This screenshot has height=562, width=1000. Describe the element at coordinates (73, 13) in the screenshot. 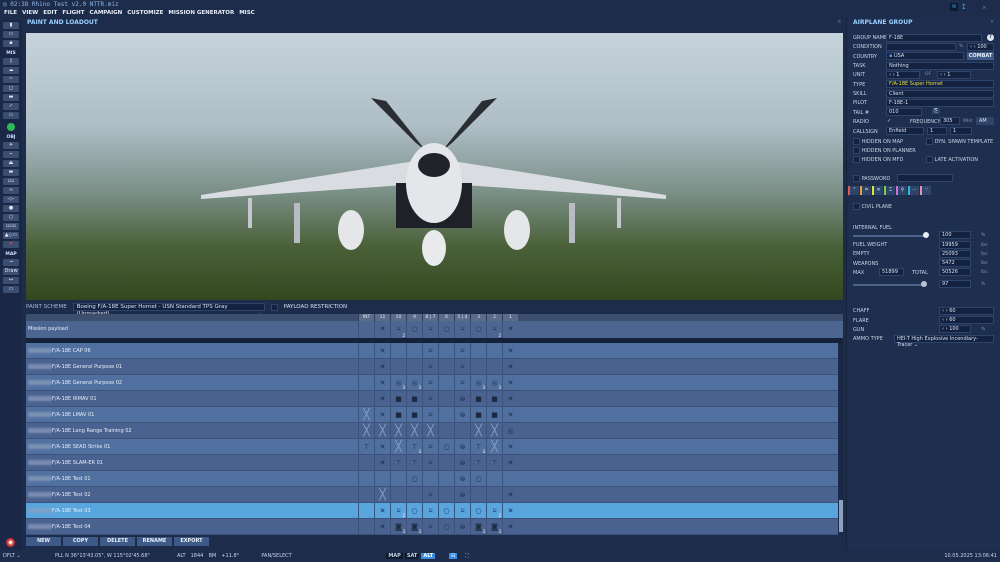

I see `menu-flight: FLIGHT` at that location.